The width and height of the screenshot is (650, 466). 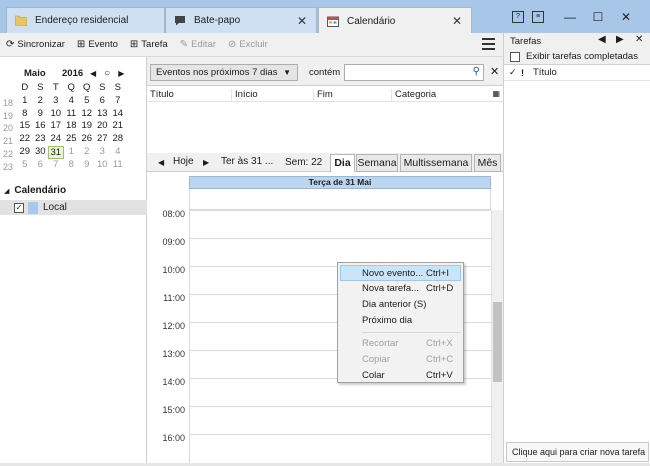 I want to click on event-filter-select: Eventos nos próximos 7 dias ▼, so click(x=224, y=72).